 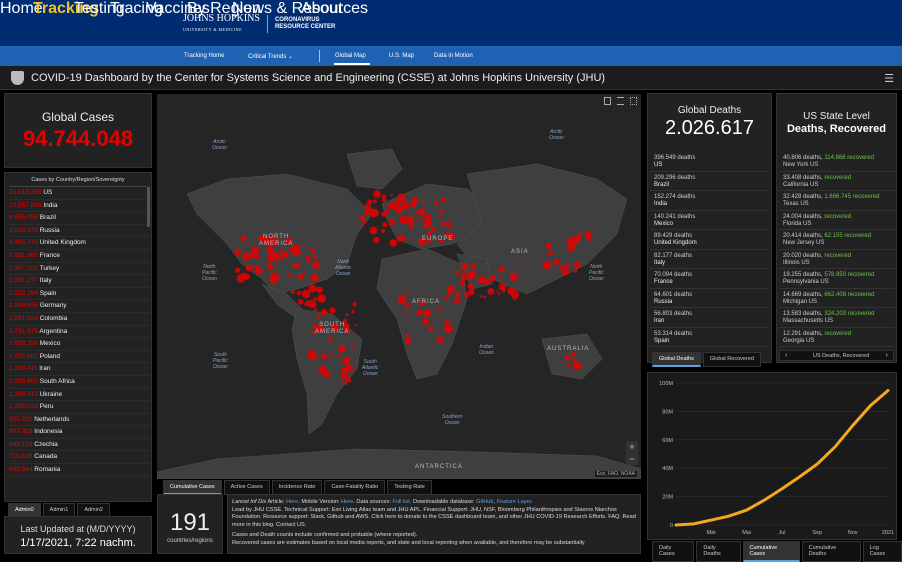 I want to click on list-item: 3.485.716 United Kingdom, so click(x=79, y=243).